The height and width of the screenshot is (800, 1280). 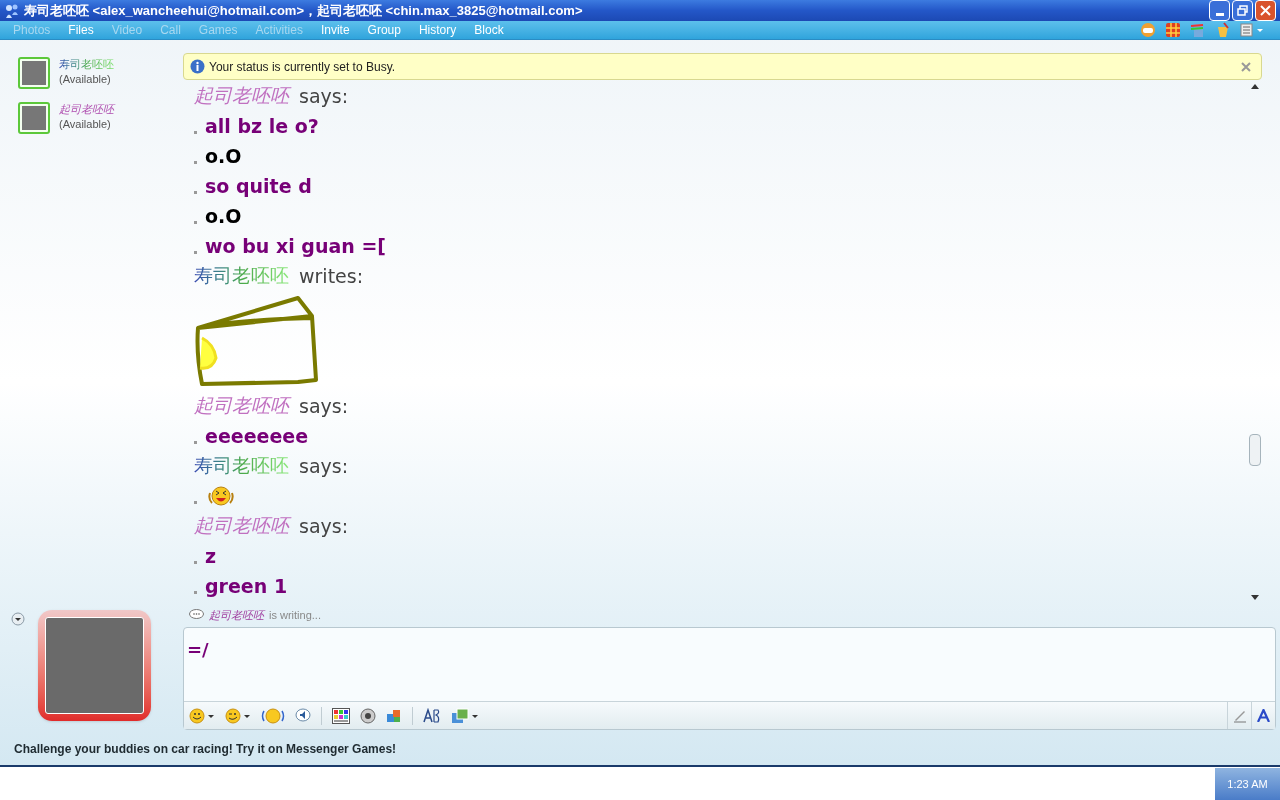 I want to click on menu-icon, so click(x=1252, y=30).